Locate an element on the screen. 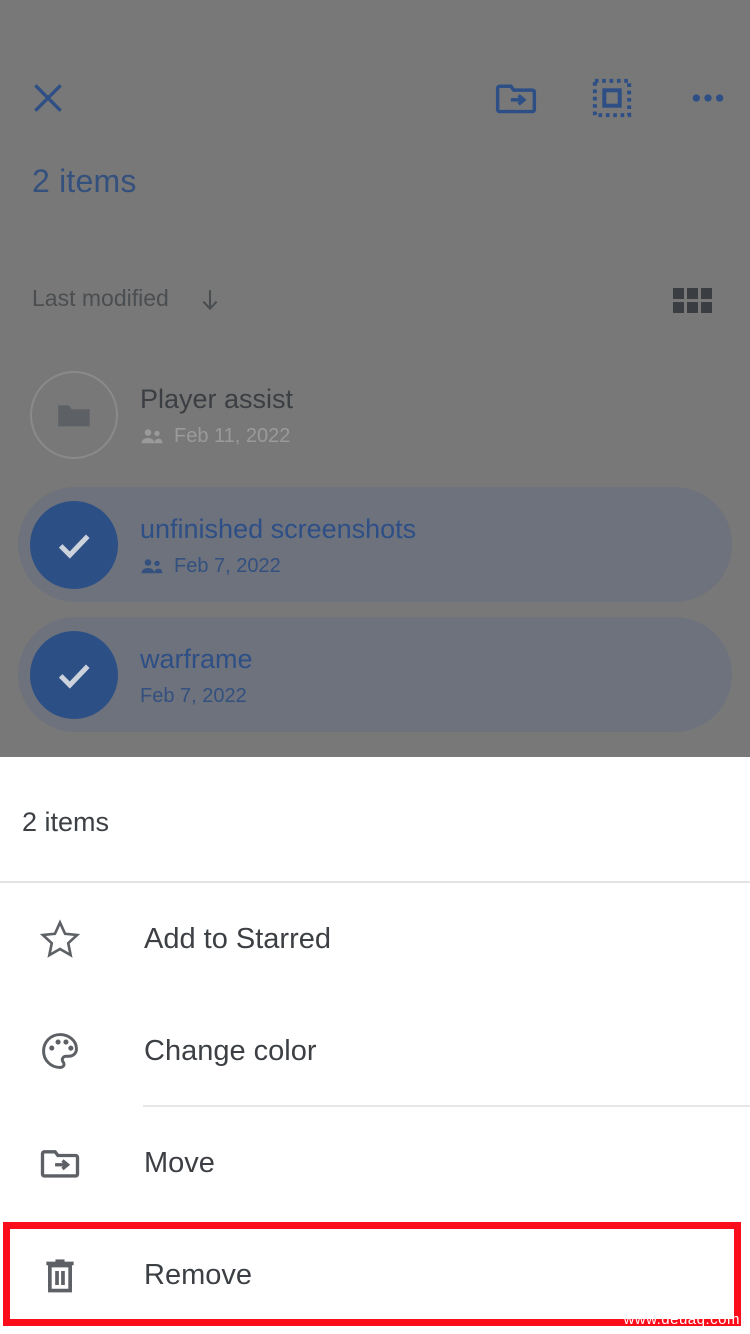  app-bar-actions is located at coordinates (612, 98).